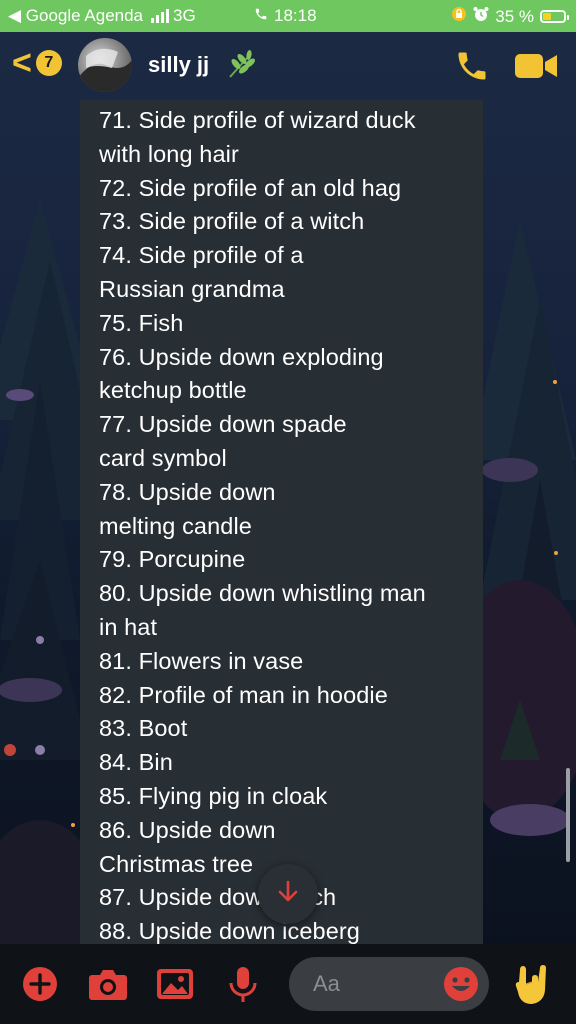 This screenshot has height=1024, width=576. Describe the element at coordinates (40, 986) in the screenshot. I see `plus-circle-icon` at that location.